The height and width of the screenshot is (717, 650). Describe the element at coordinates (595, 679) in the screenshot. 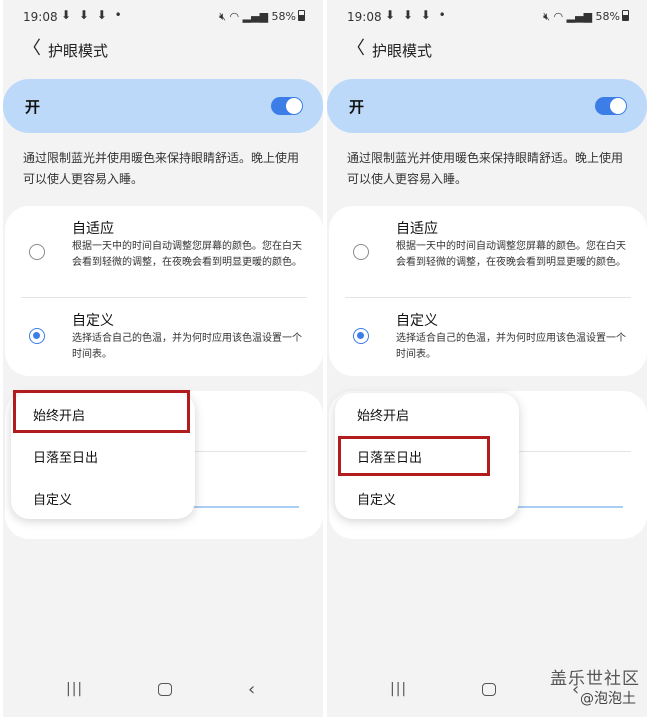

I see `watermark-title: 盖乐世社区` at that location.